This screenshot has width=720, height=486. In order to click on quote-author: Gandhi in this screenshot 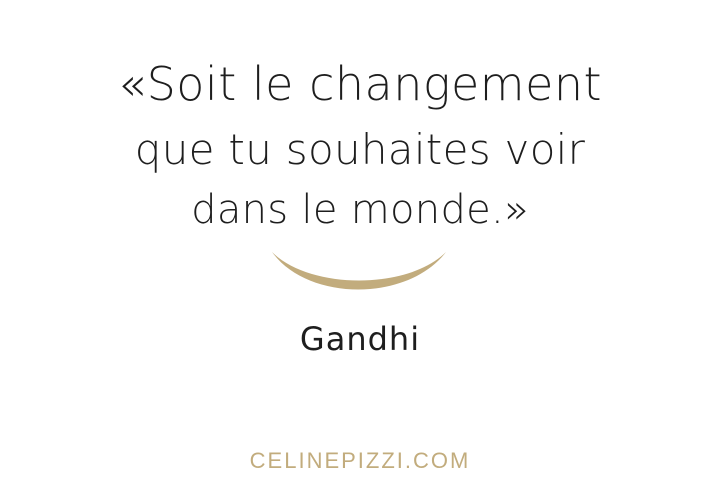, I will do `click(360, 339)`.